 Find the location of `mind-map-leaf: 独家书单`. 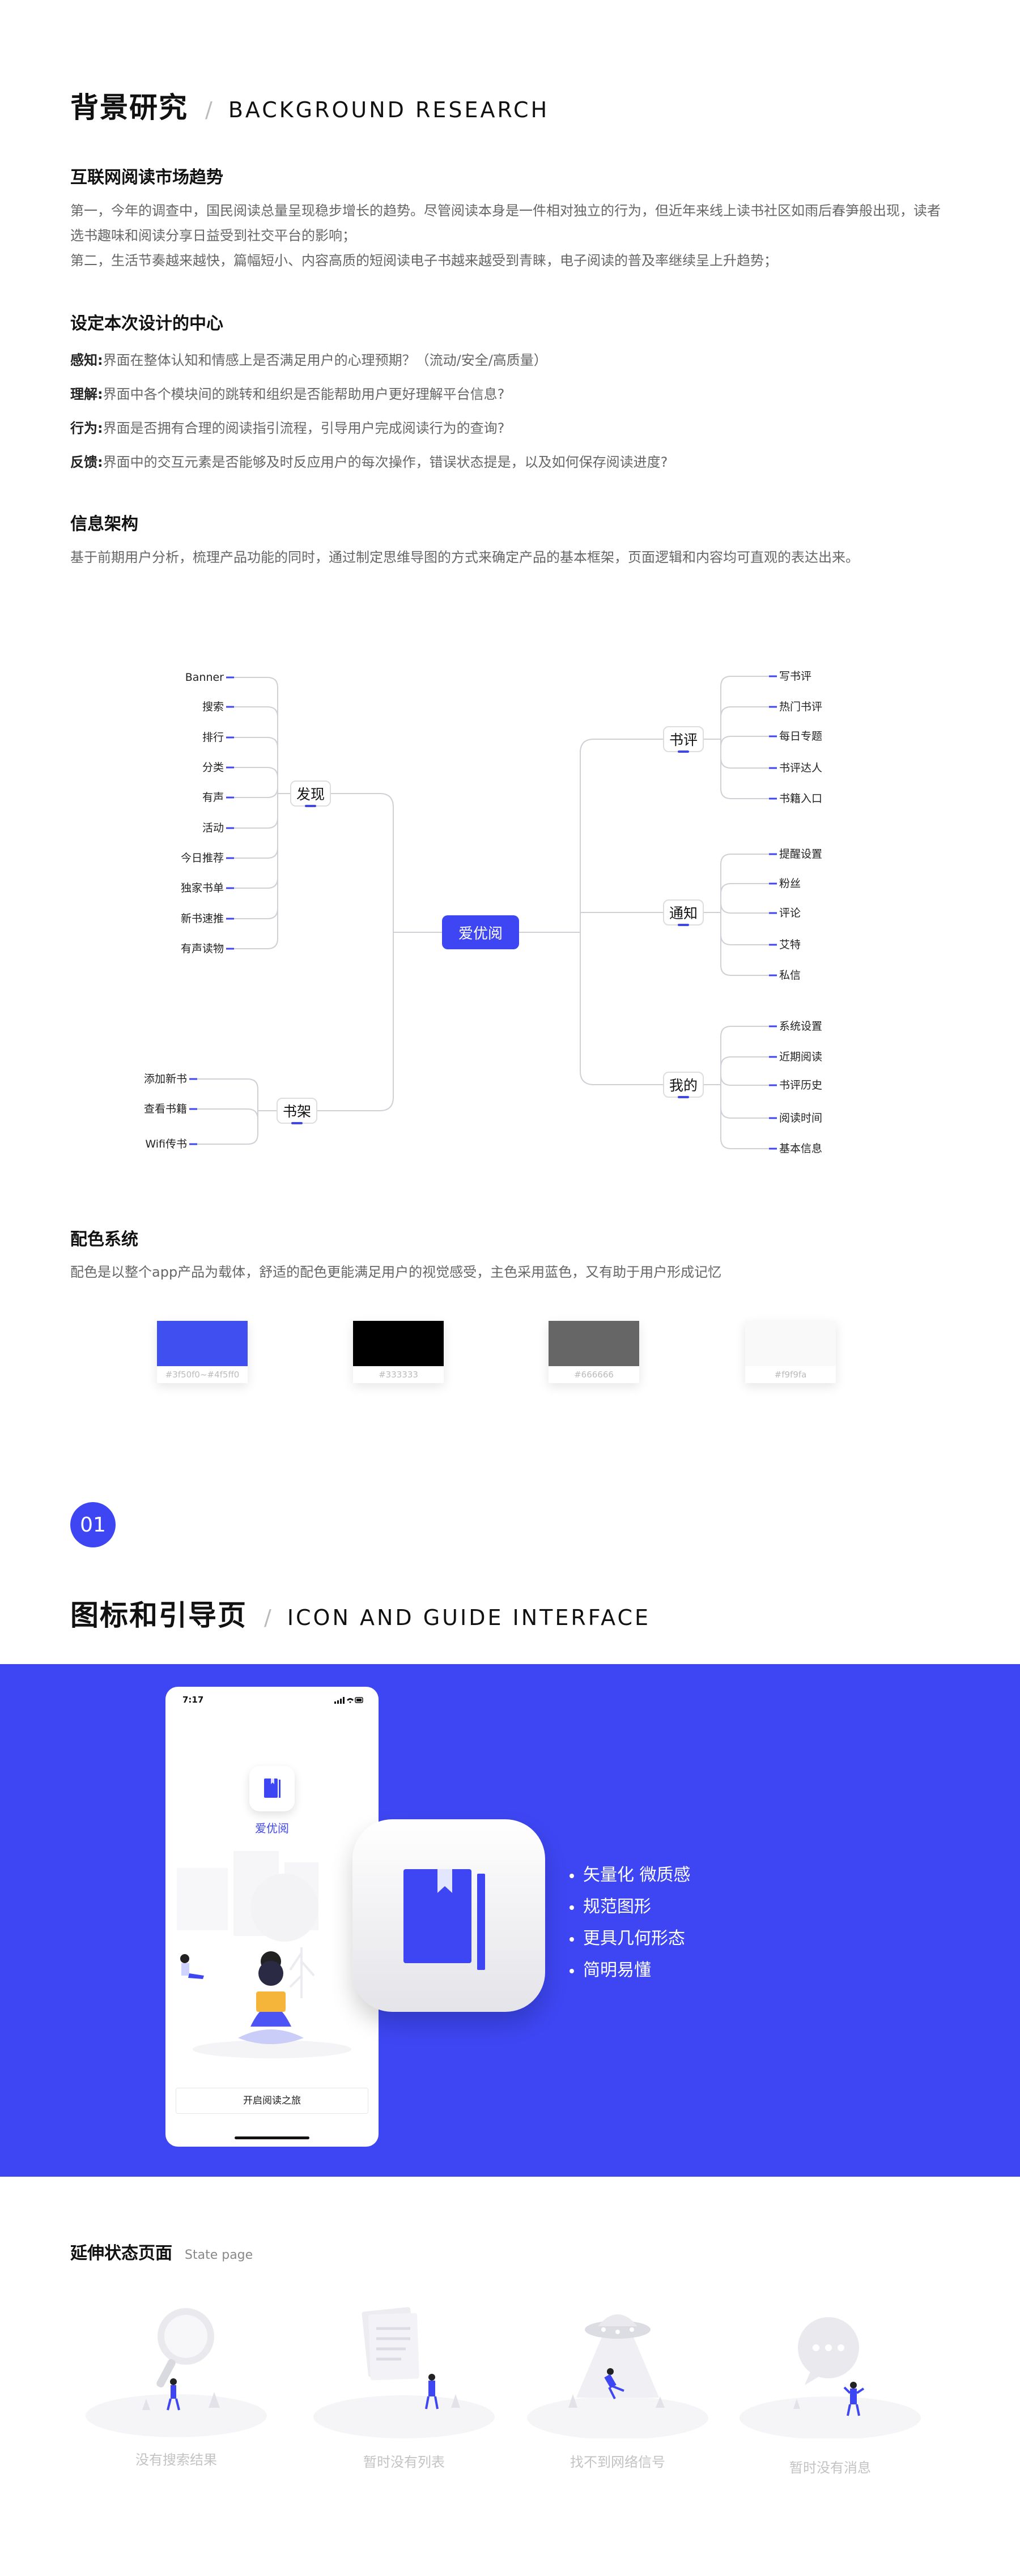

mind-map-leaf: 独家书单 is located at coordinates (202, 888).